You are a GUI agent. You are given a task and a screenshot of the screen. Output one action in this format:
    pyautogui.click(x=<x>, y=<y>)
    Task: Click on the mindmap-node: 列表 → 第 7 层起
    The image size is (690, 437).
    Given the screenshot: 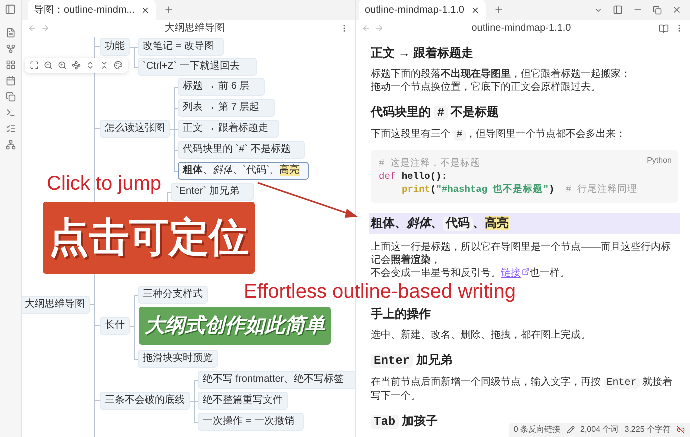 What is the action you would take?
    pyautogui.click(x=226, y=108)
    